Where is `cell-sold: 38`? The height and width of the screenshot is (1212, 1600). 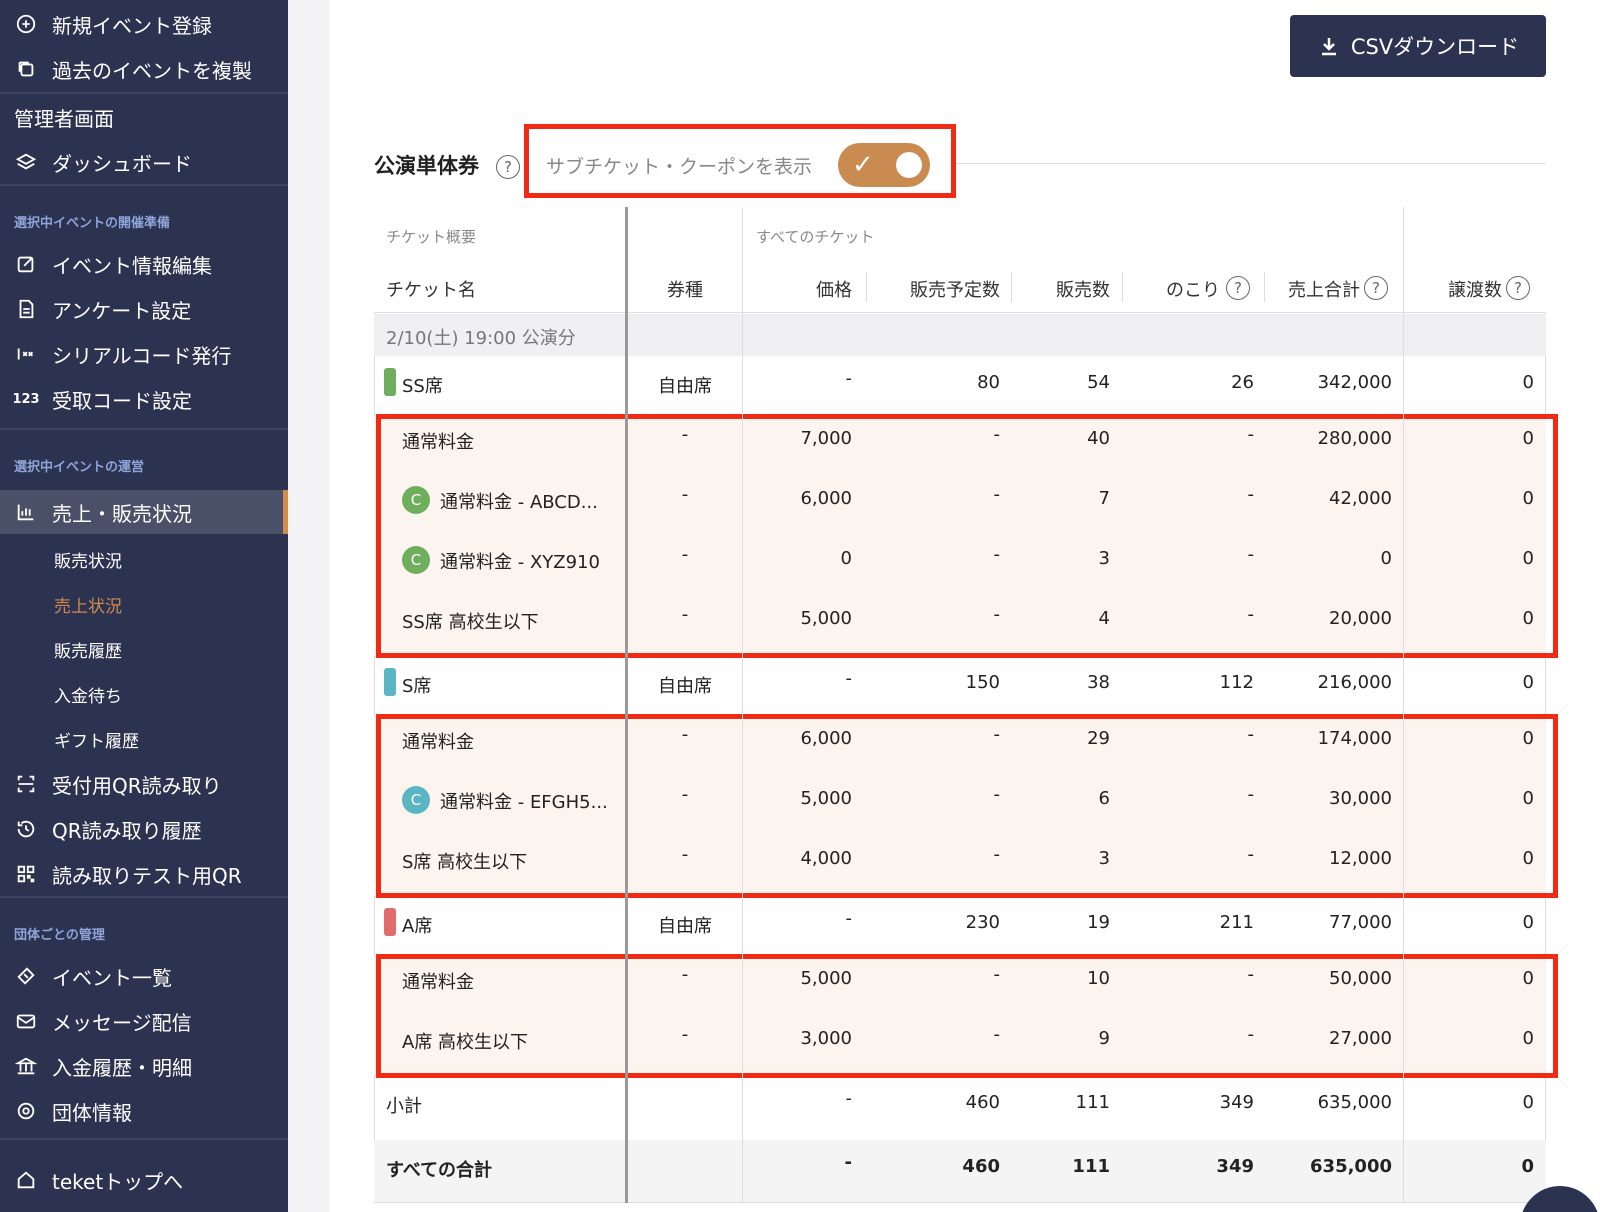
cell-sold: 38 is located at coordinates (1098, 682).